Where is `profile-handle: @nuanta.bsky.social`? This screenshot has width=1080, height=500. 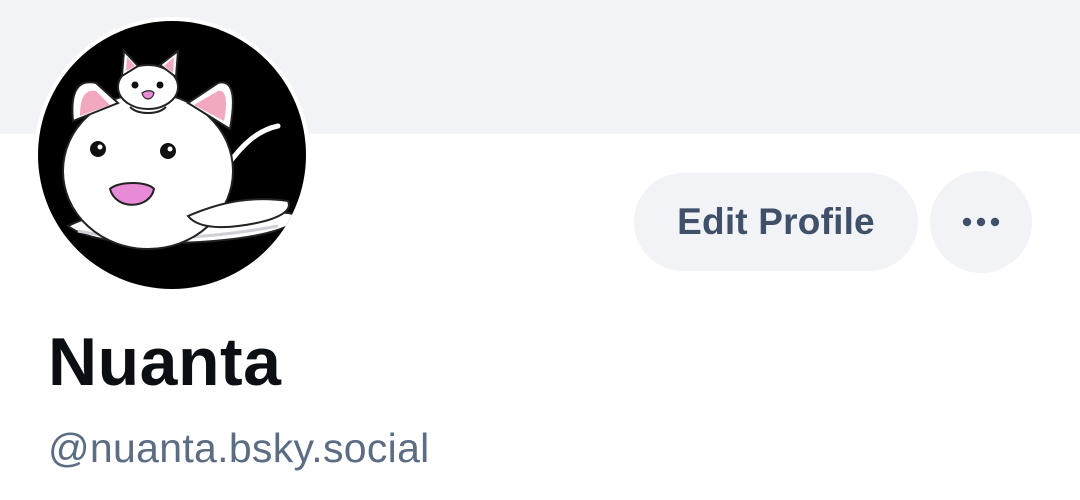
profile-handle: @nuanta.bsky.social is located at coordinates (239, 448).